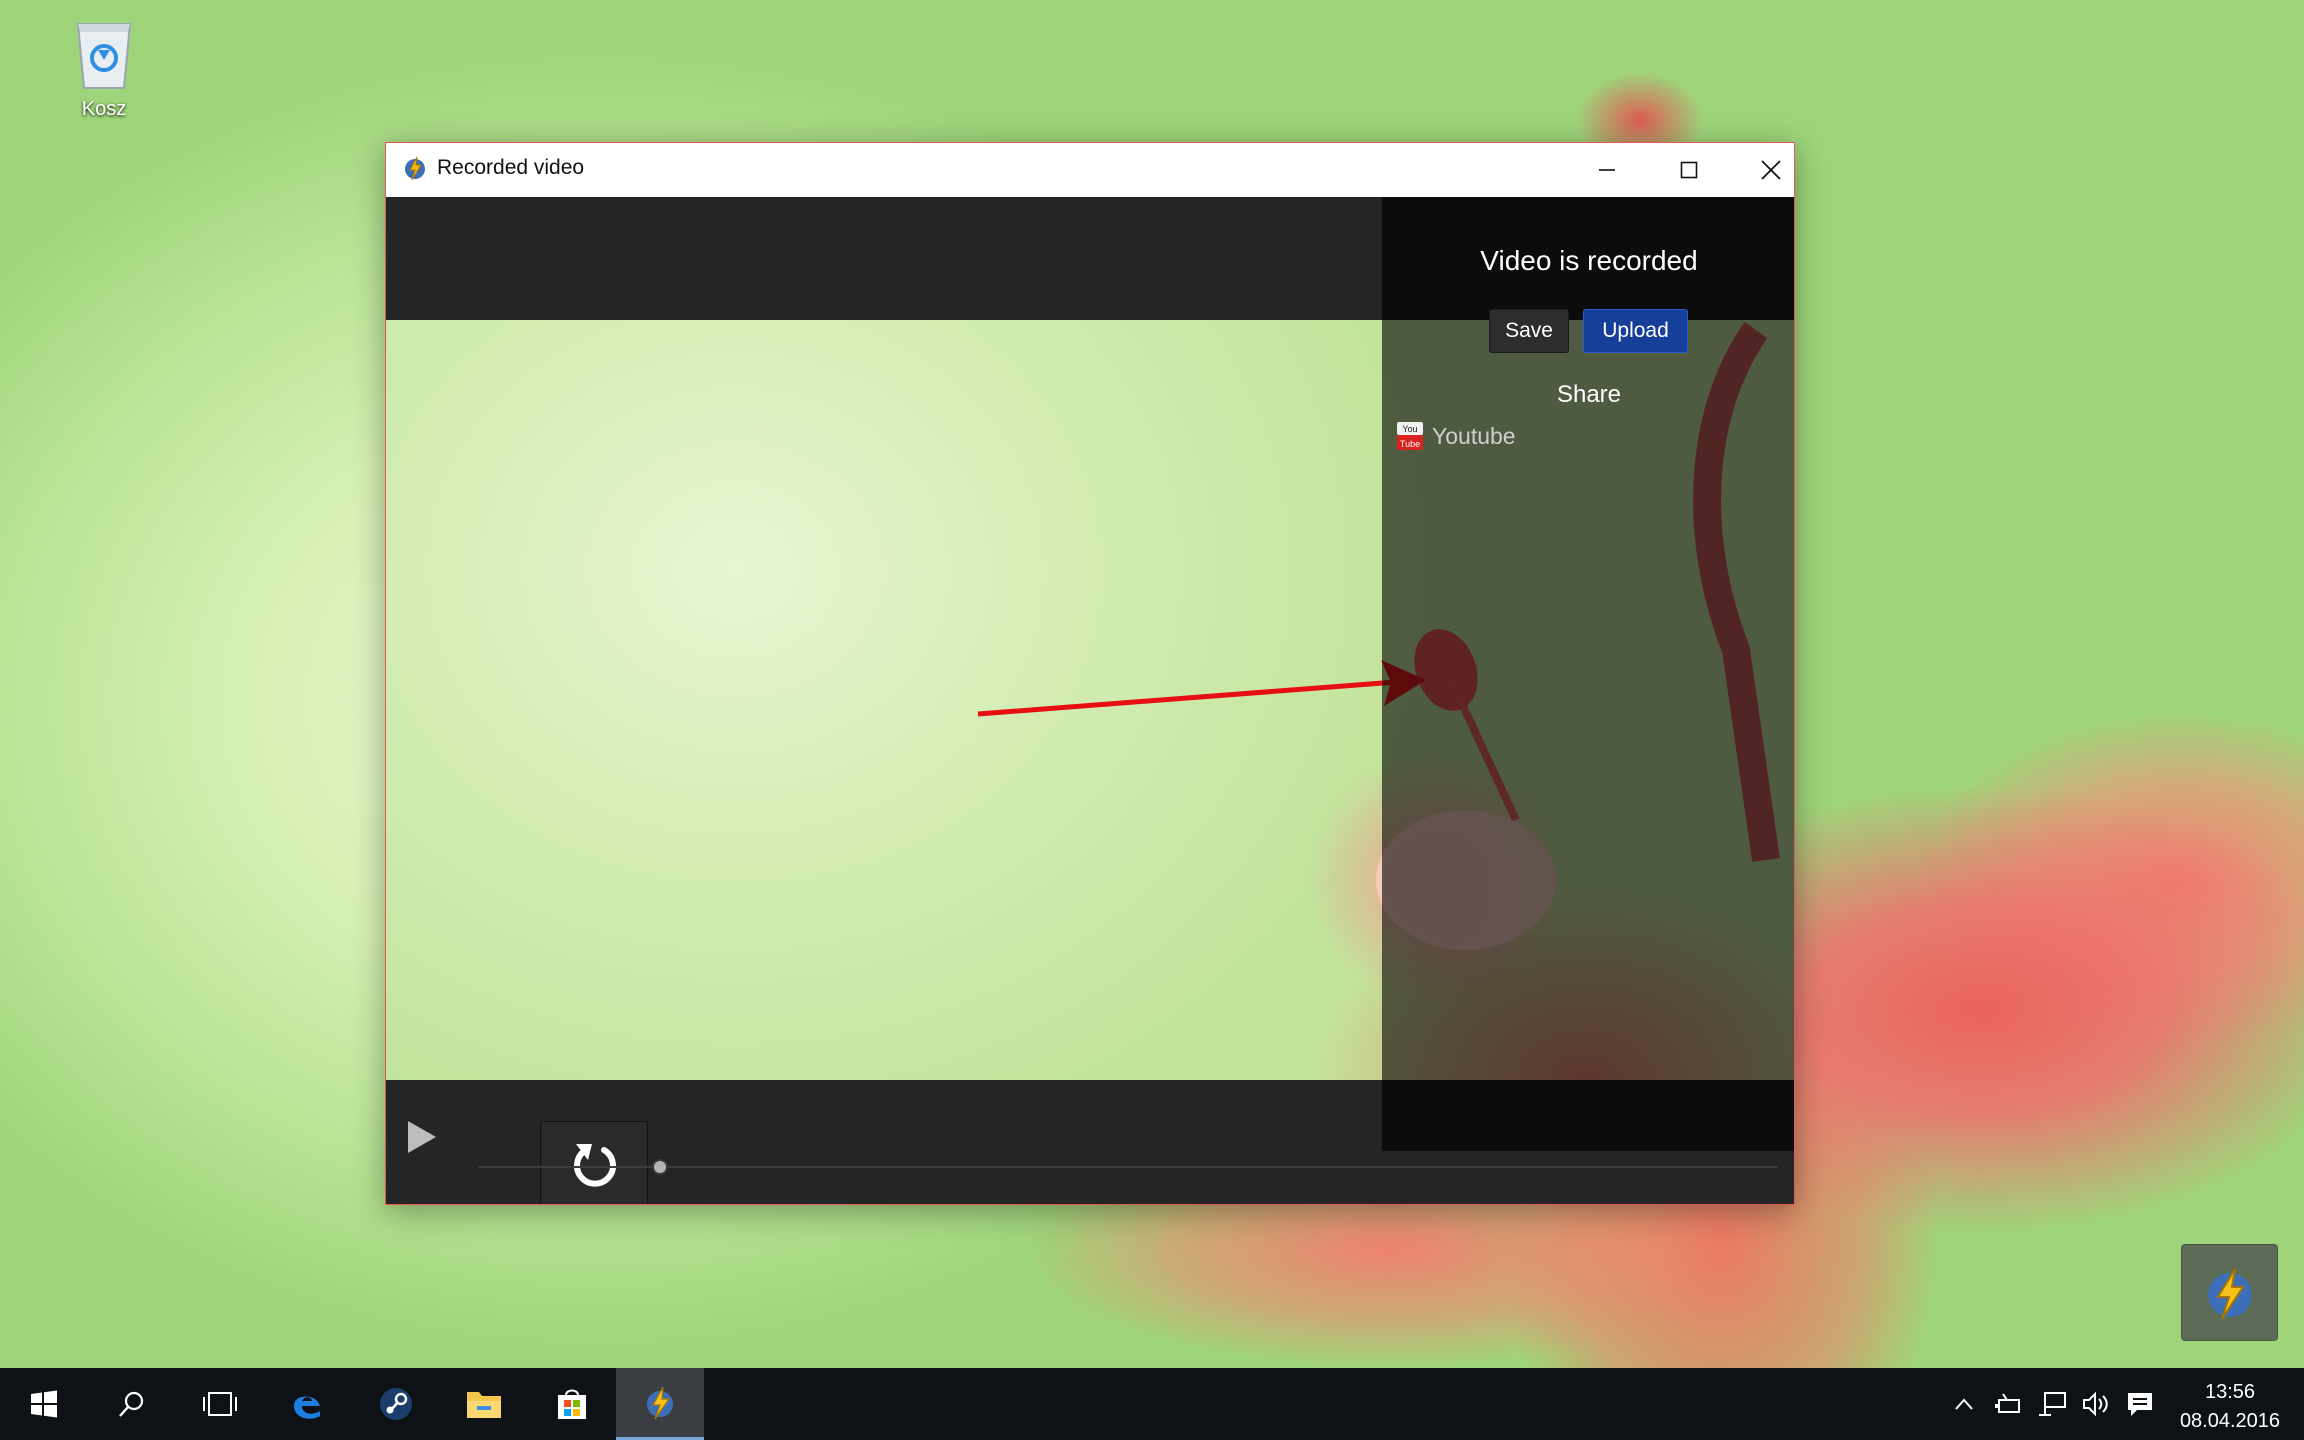 This screenshot has height=1440, width=2304. Describe the element at coordinates (1588, 1115) in the screenshot. I see `panel-footer-bg` at that location.